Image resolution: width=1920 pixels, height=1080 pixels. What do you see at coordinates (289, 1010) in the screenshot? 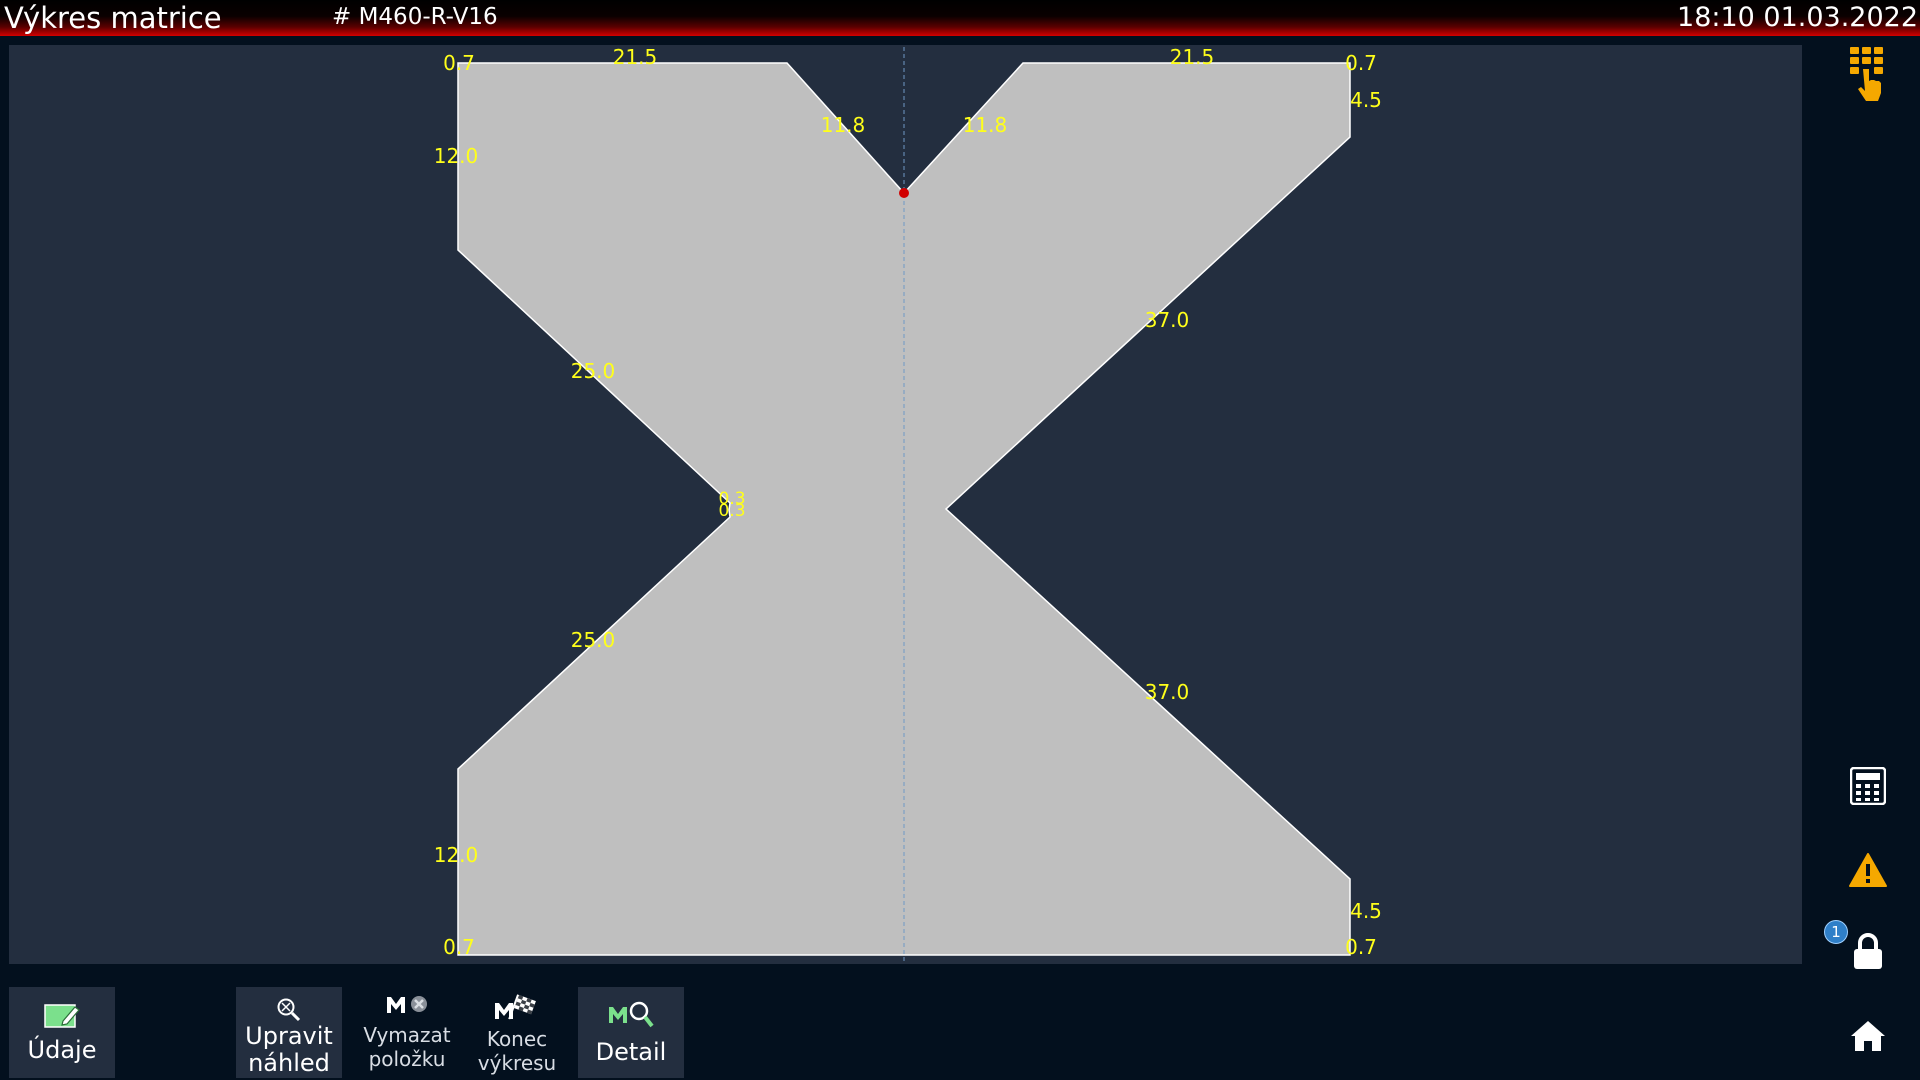
I see `zoom-fit-icon` at bounding box center [289, 1010].